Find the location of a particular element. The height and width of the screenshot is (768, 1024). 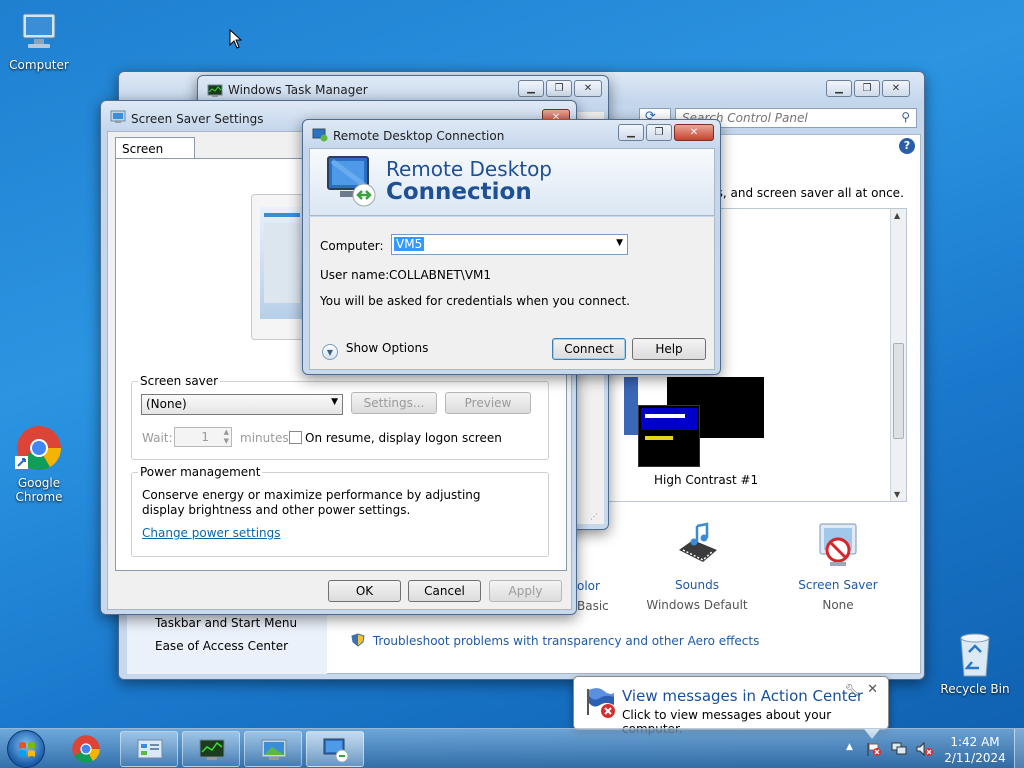

desktop-icon-recycle-bin: Recycle Bin is located at coordinates (975, 663).